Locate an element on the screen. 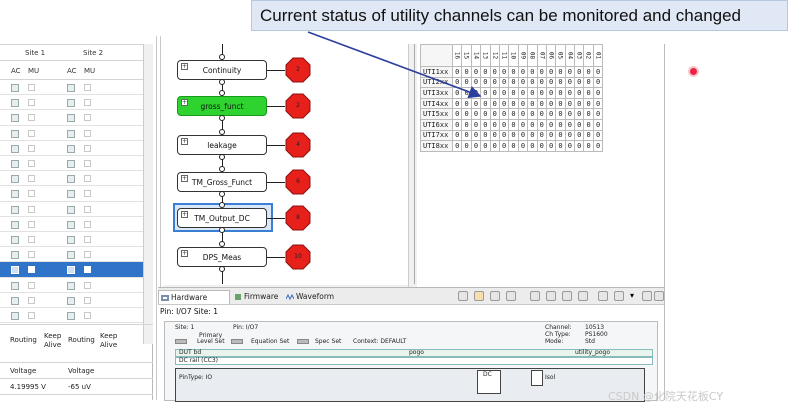  stop-bin-icon: 4 is located at coordinates (298, 145).